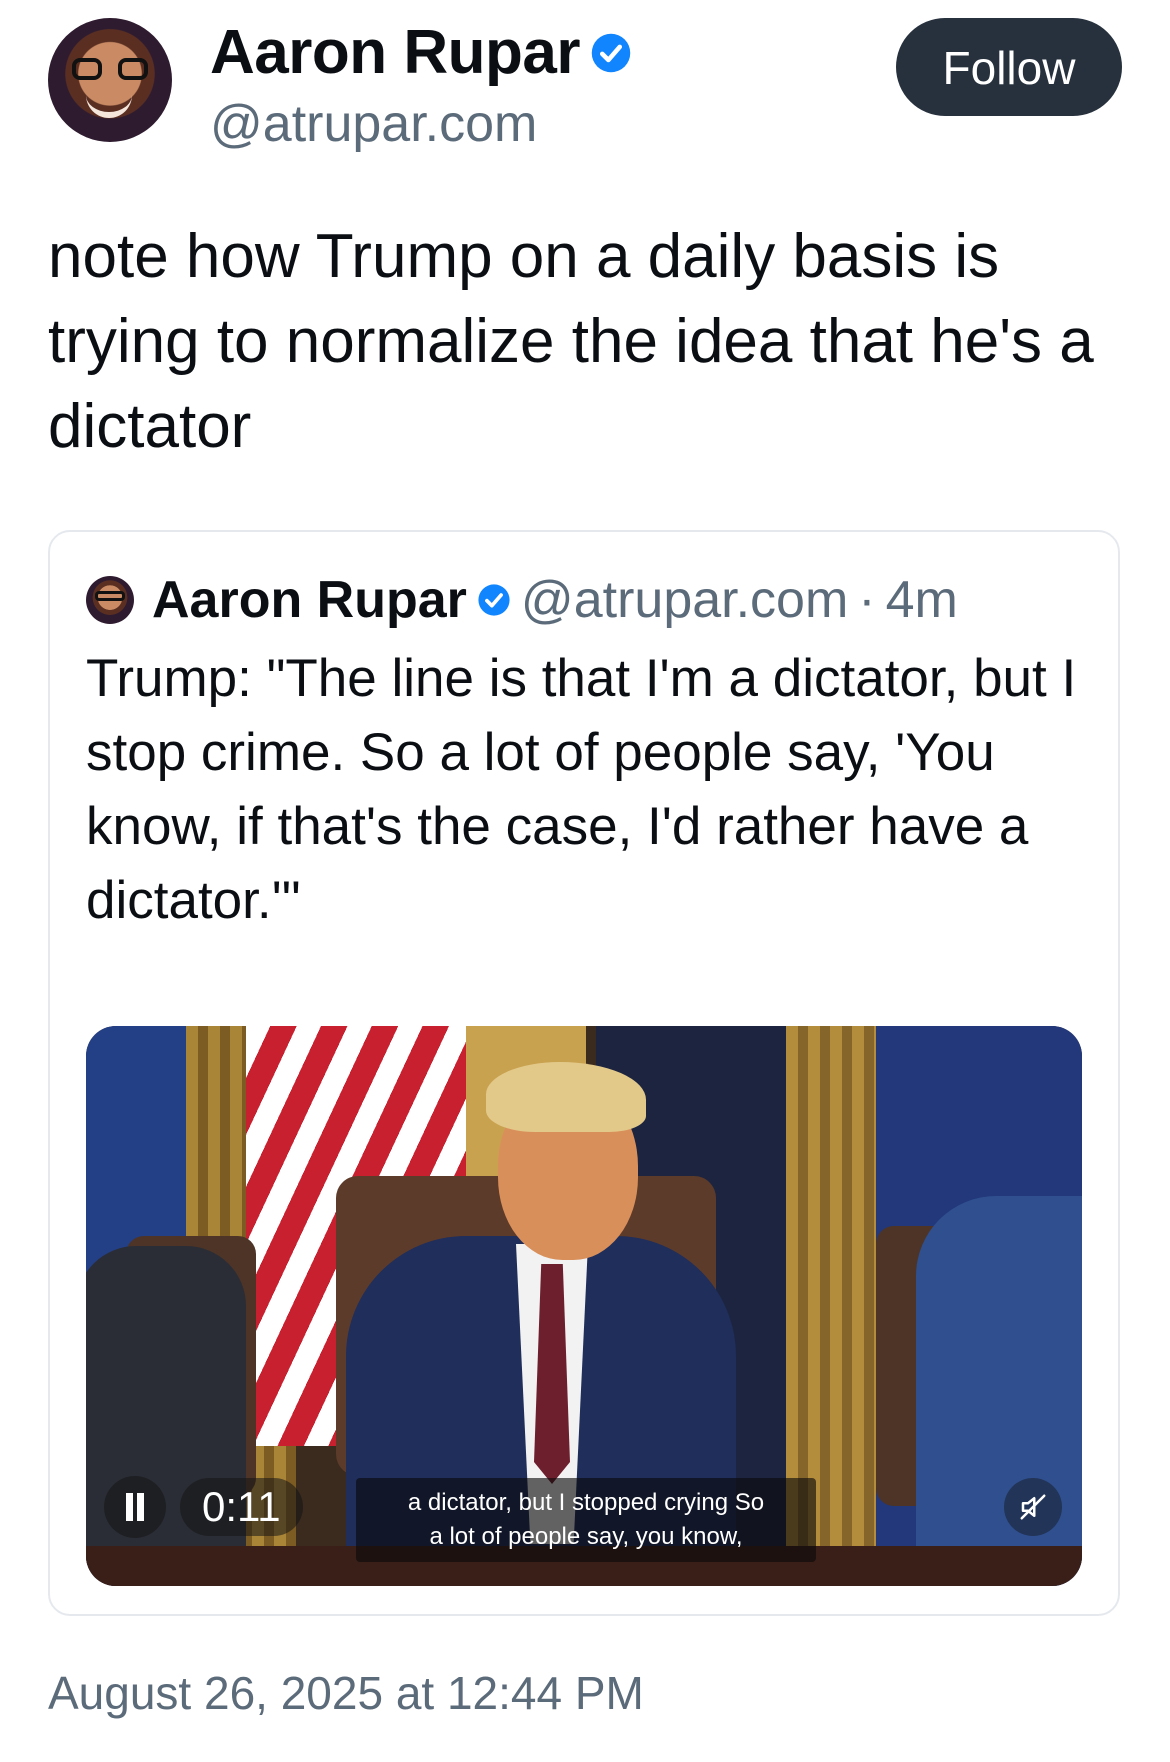 The width and height of the screenshot is (1170, 1762). I want to click on quoted-post-time: 4m, so click(921, 600).